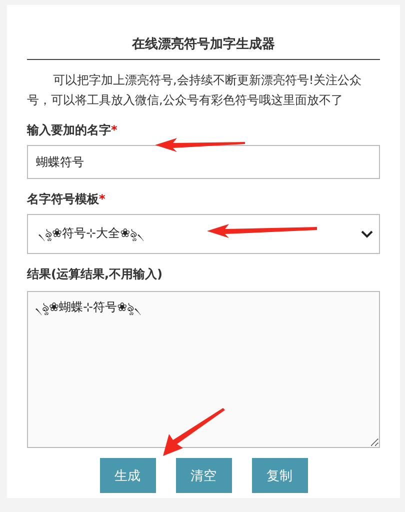 The height and width of the screenshot is (512, 405). What do you see at coordinates (203, 47) in the screenshot?
I see `page-title: 在线漂亮符号加字生成器` at bounding box center [203, 47].